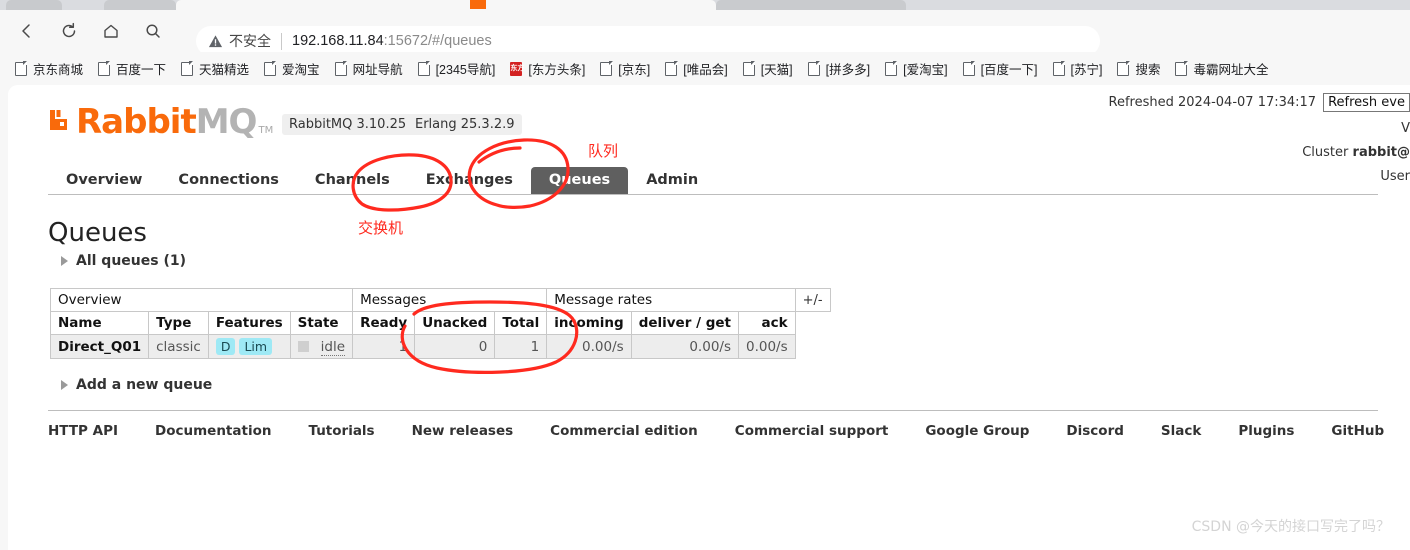 The width and height of the screenshot is (1410, 550). What do you see at coordinates (392, 41) in the screenshot?
I see `address-bar-url: 192.168.11.84:15672/#/queues` at bounding box center [392, 41].